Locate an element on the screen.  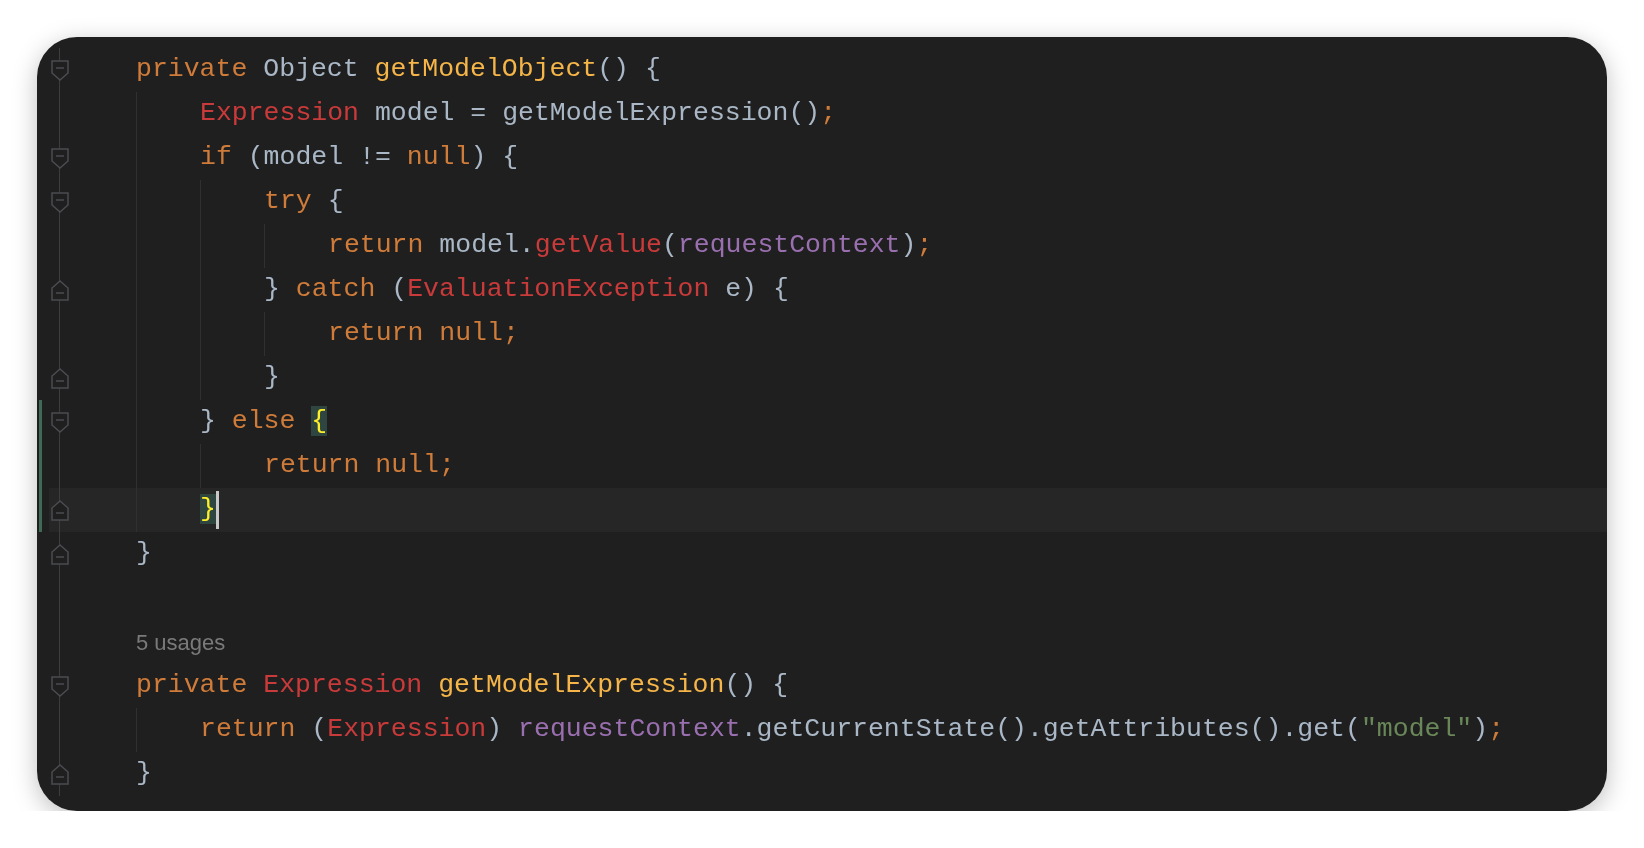
code-line: private Expression getModelExpression() { is located at coordinates (462, 686).